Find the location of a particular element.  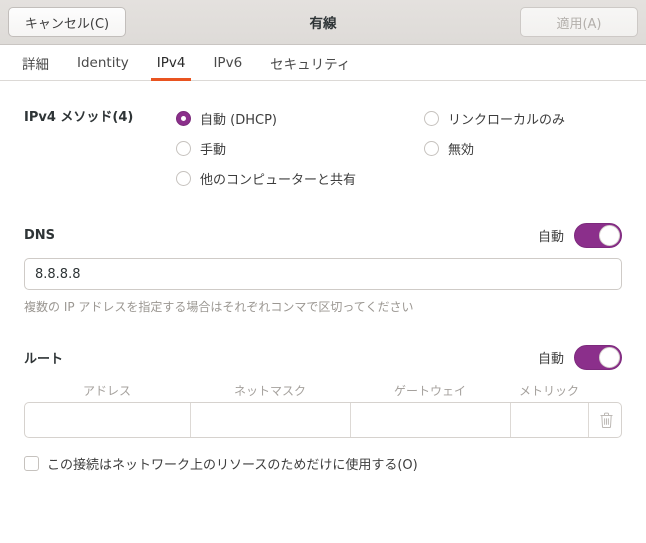

routes-auto-toggle-knob is located at coordinates (609, 357).